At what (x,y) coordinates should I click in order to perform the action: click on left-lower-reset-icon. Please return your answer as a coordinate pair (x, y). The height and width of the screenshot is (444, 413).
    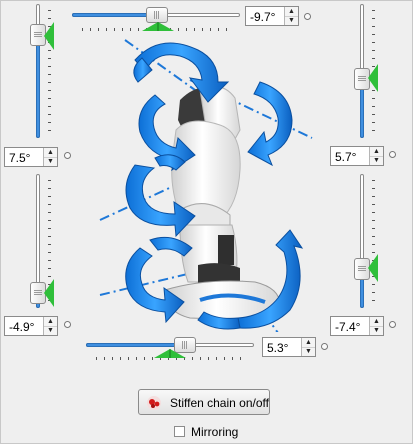
    Looking at the image, I should click on (67, 324).